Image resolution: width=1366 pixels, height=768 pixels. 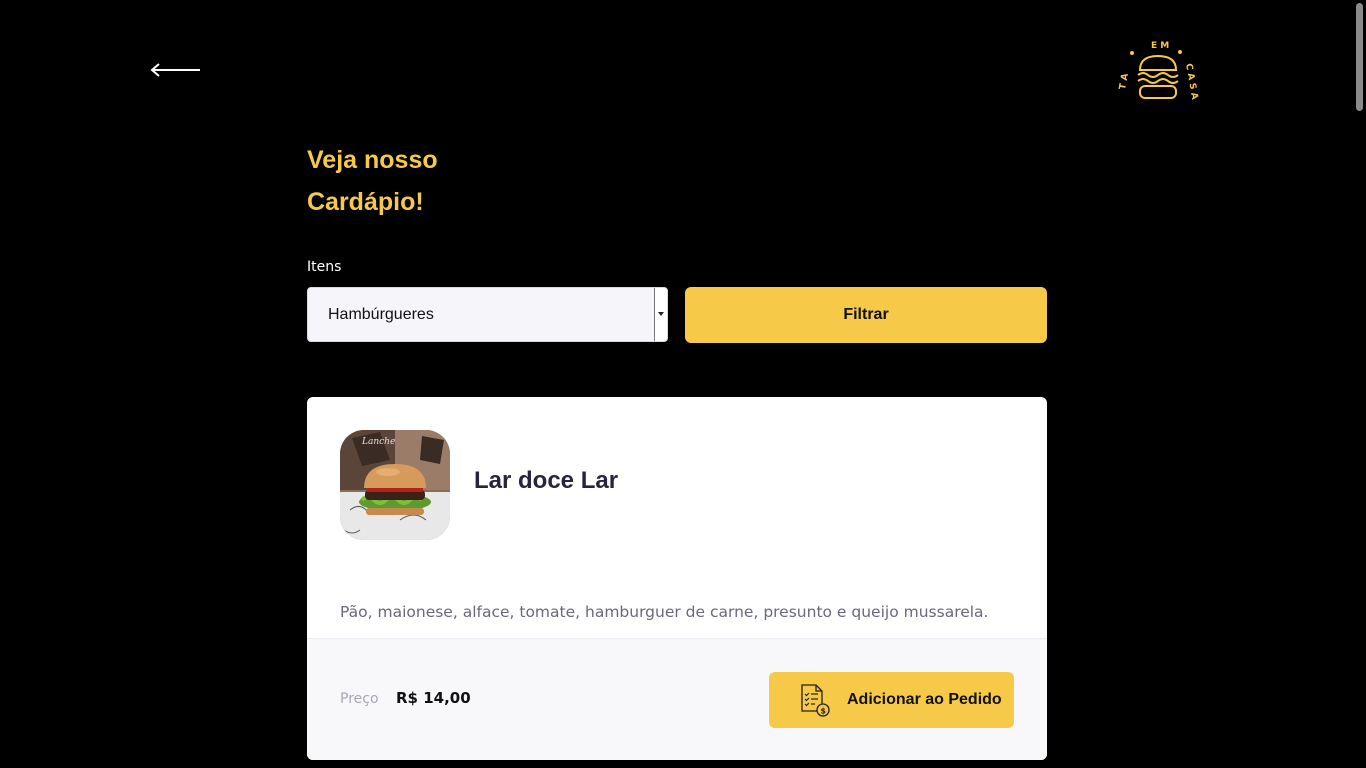 I want to click on svg-text: E M, so click(x=1160, y=46).